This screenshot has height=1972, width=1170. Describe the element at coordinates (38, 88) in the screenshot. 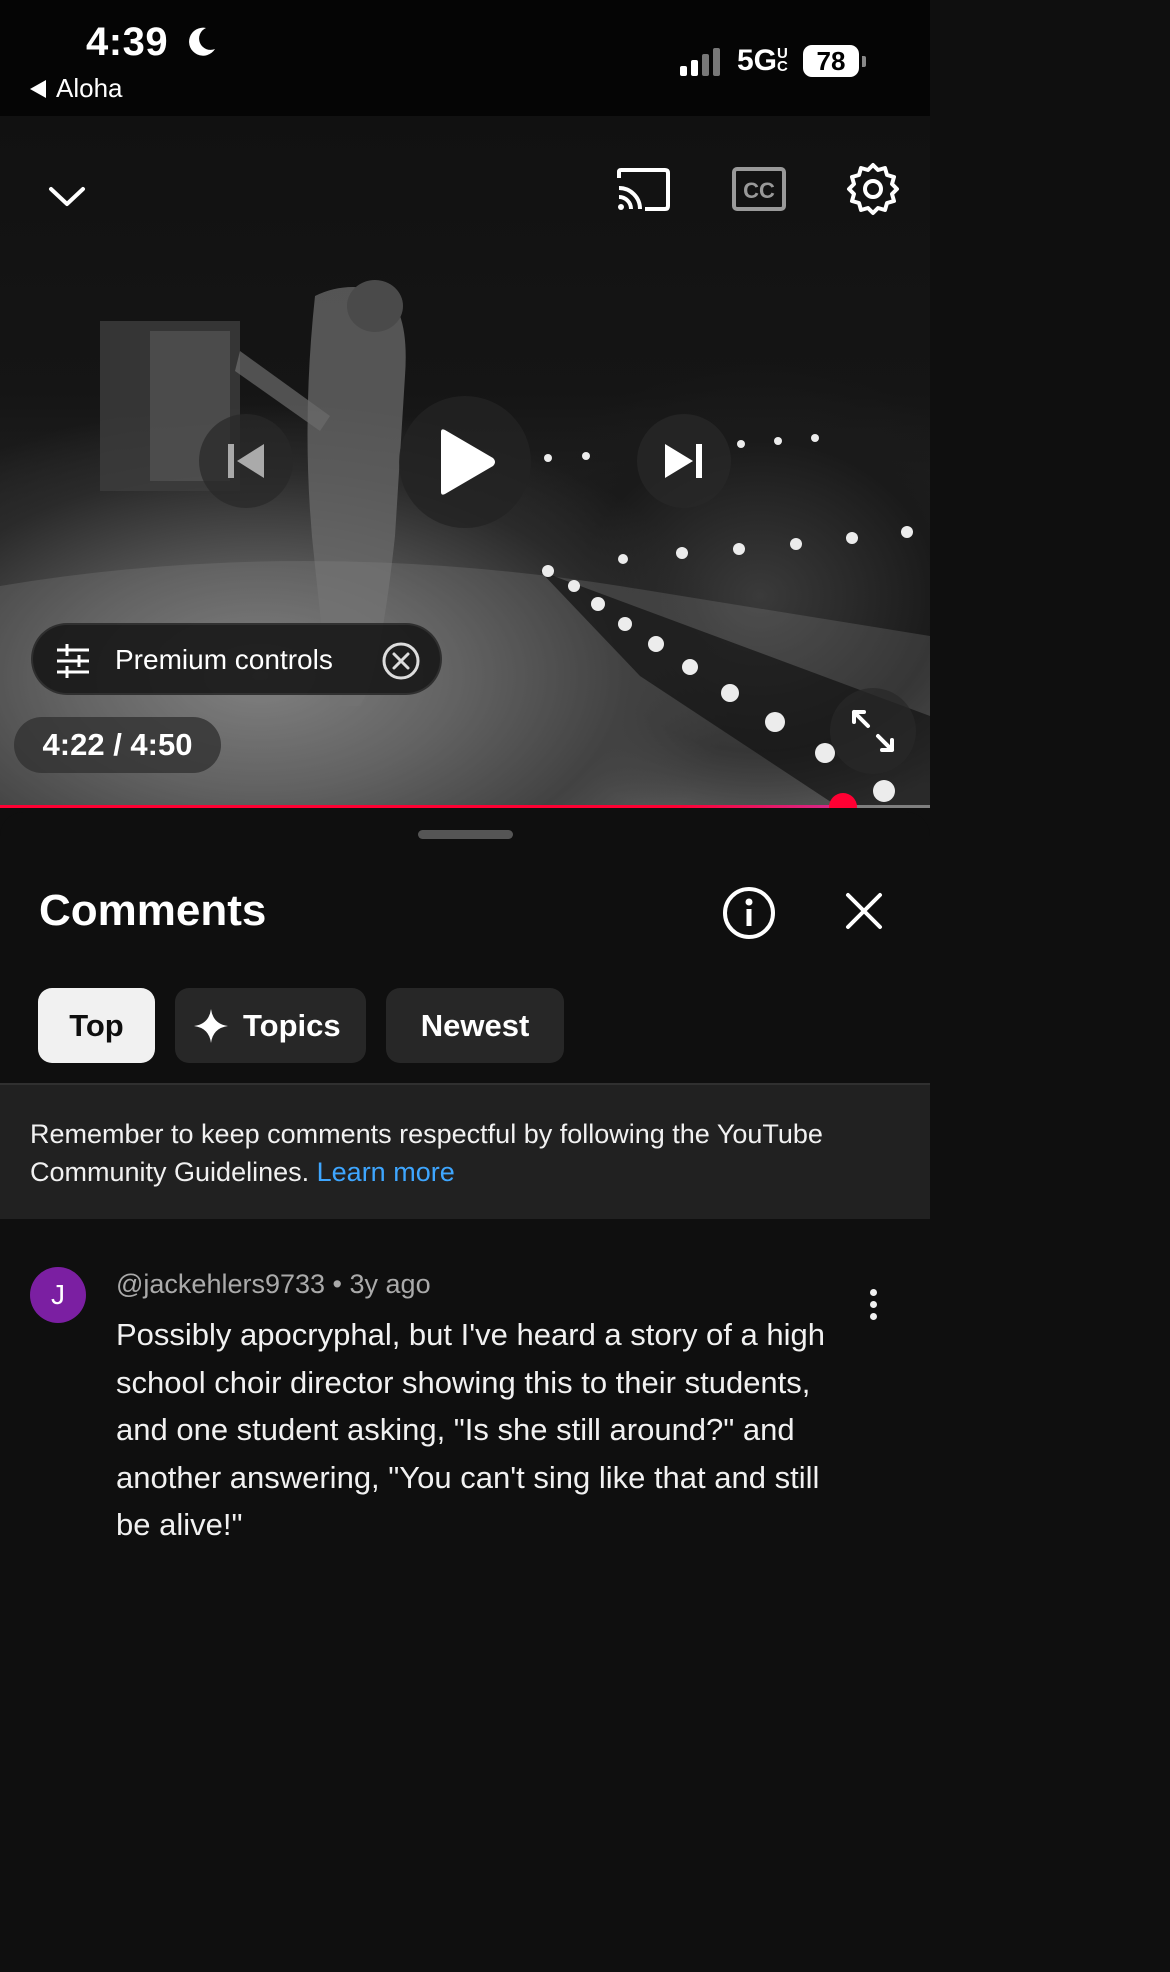

I see `back-arrow-icon` at that location.